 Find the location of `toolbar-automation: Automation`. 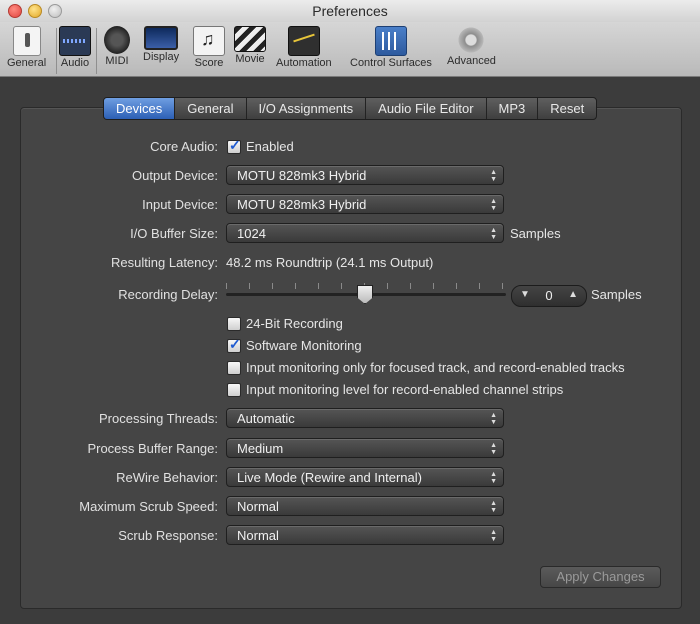

toolbar-automation: Automation is located at coordinates (304, 46).